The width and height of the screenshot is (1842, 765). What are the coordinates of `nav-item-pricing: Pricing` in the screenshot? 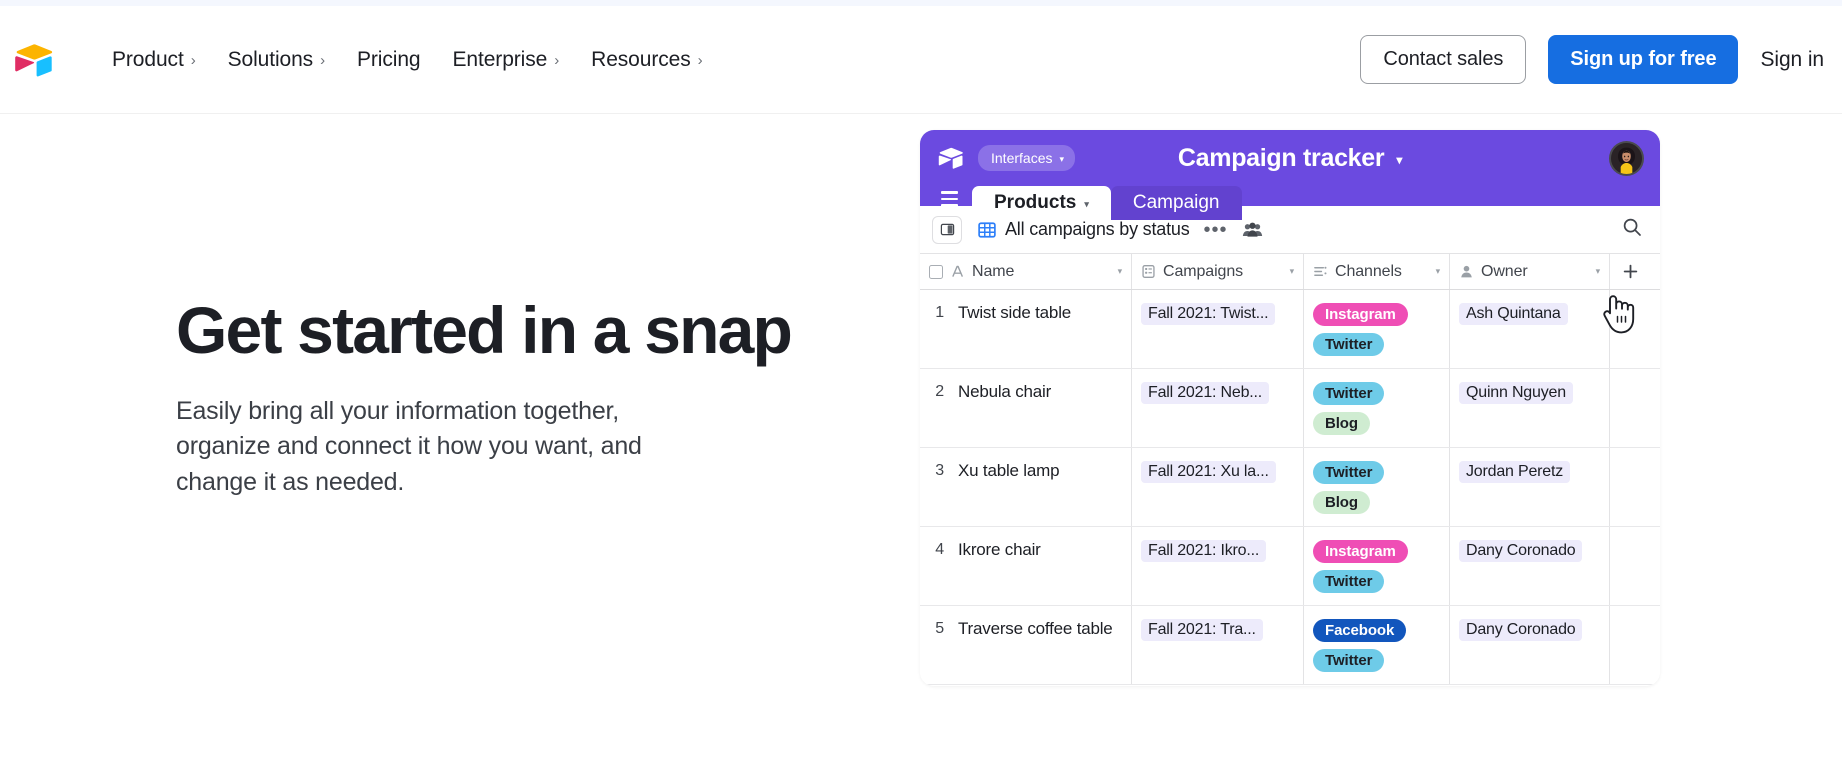 It's located at (389, 60).